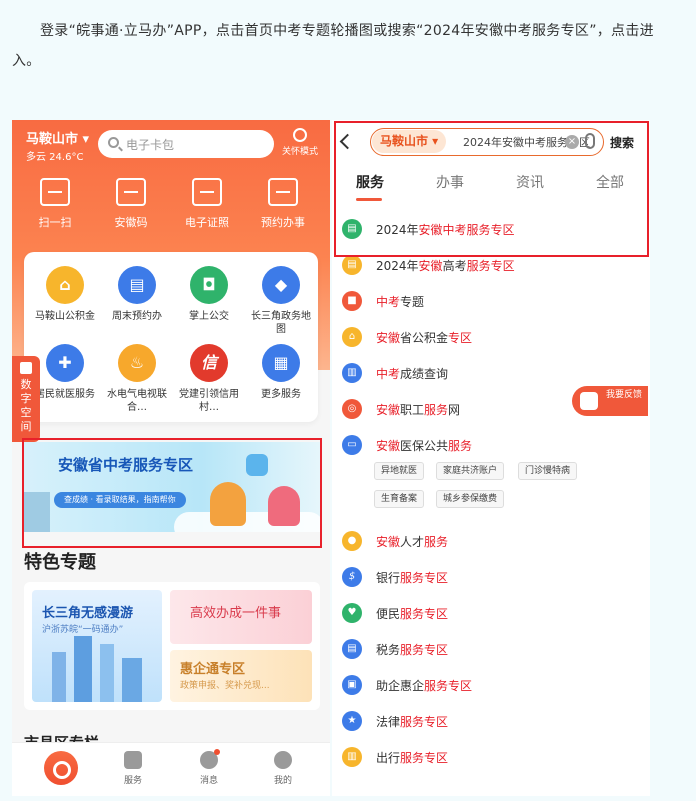 Image resolution: width=696 pixels, height=801 pixels. I want to click on feedback-button: 我要反馈, so click(610, 401).